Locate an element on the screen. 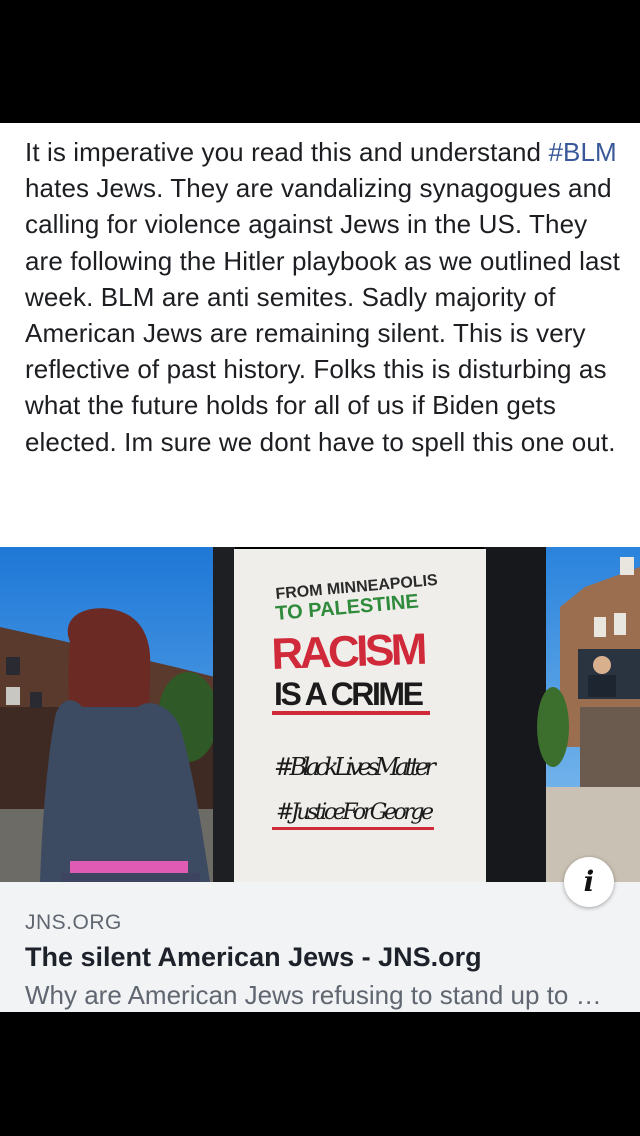 This screenshot has height=1136, width=640. woman-belt is located at coordinates (129, 867).